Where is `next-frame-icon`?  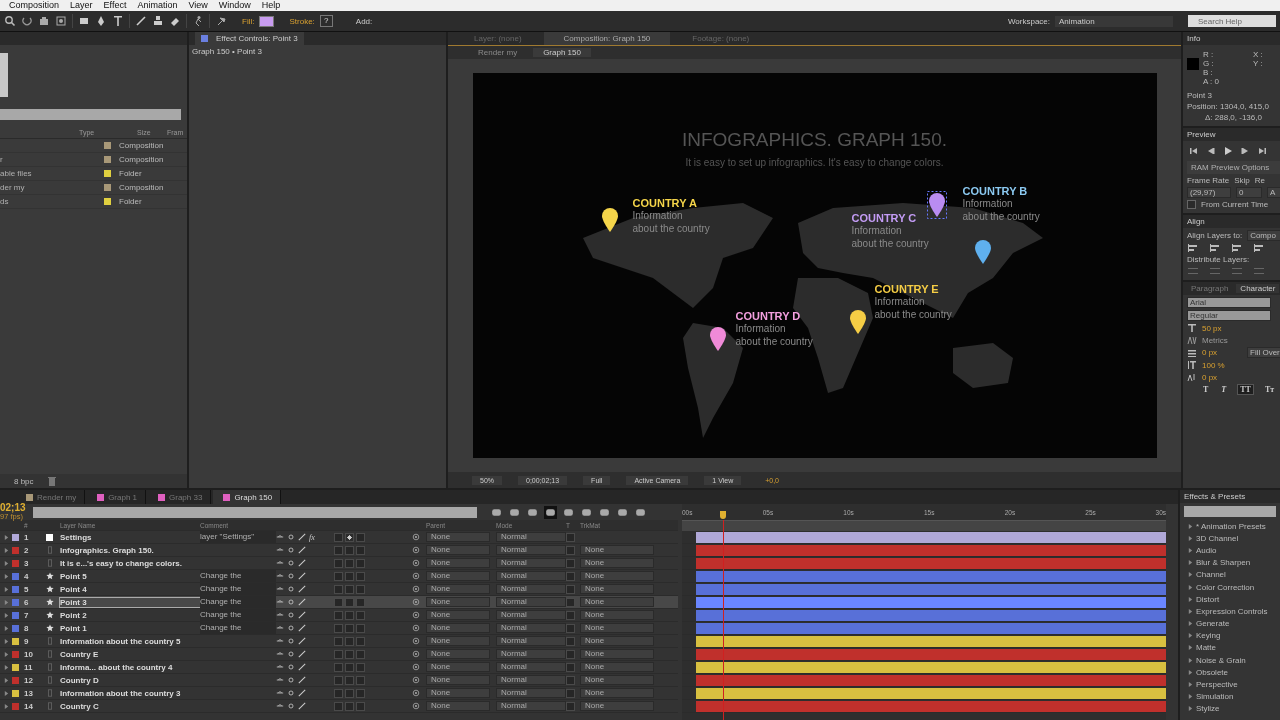
next-frame-icon is located at coordinates (1245, 151).